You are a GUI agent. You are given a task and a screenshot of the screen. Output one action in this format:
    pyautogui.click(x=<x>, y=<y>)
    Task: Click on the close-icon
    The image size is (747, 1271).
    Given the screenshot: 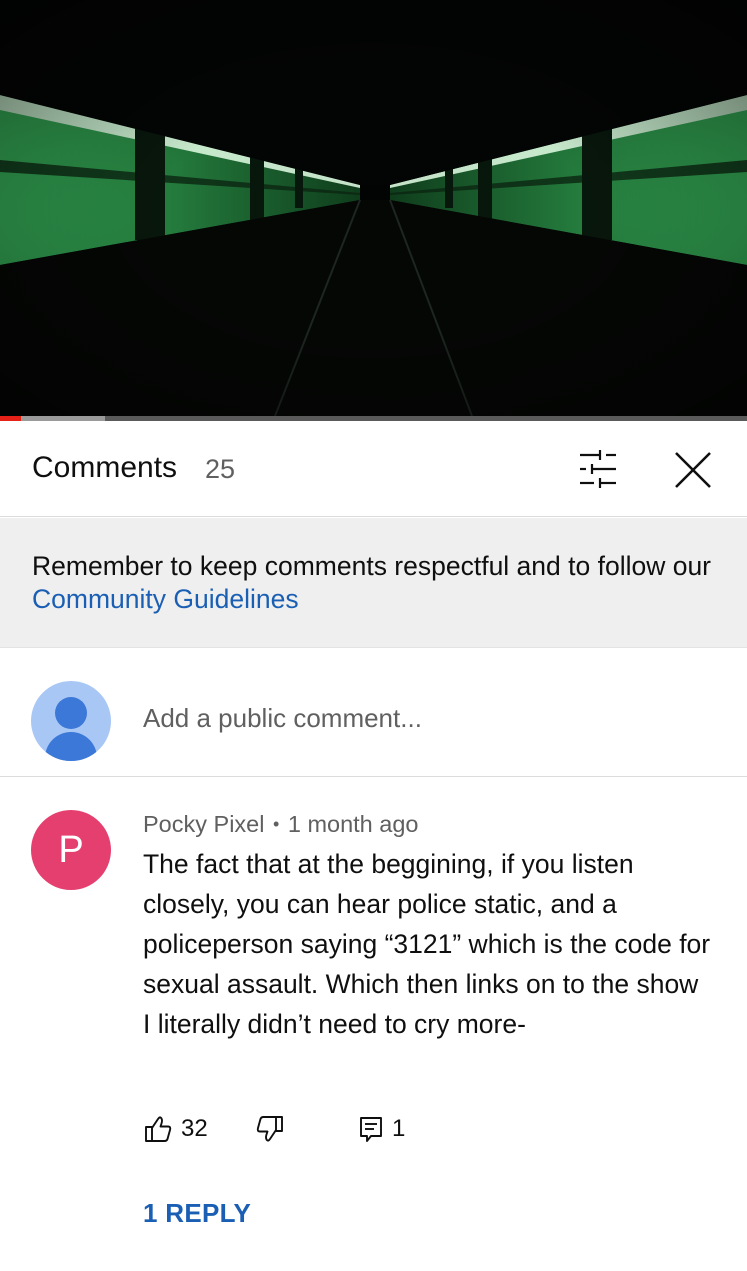 What is the action you would take?
    pyautogui.click(x=693, y=470)
    